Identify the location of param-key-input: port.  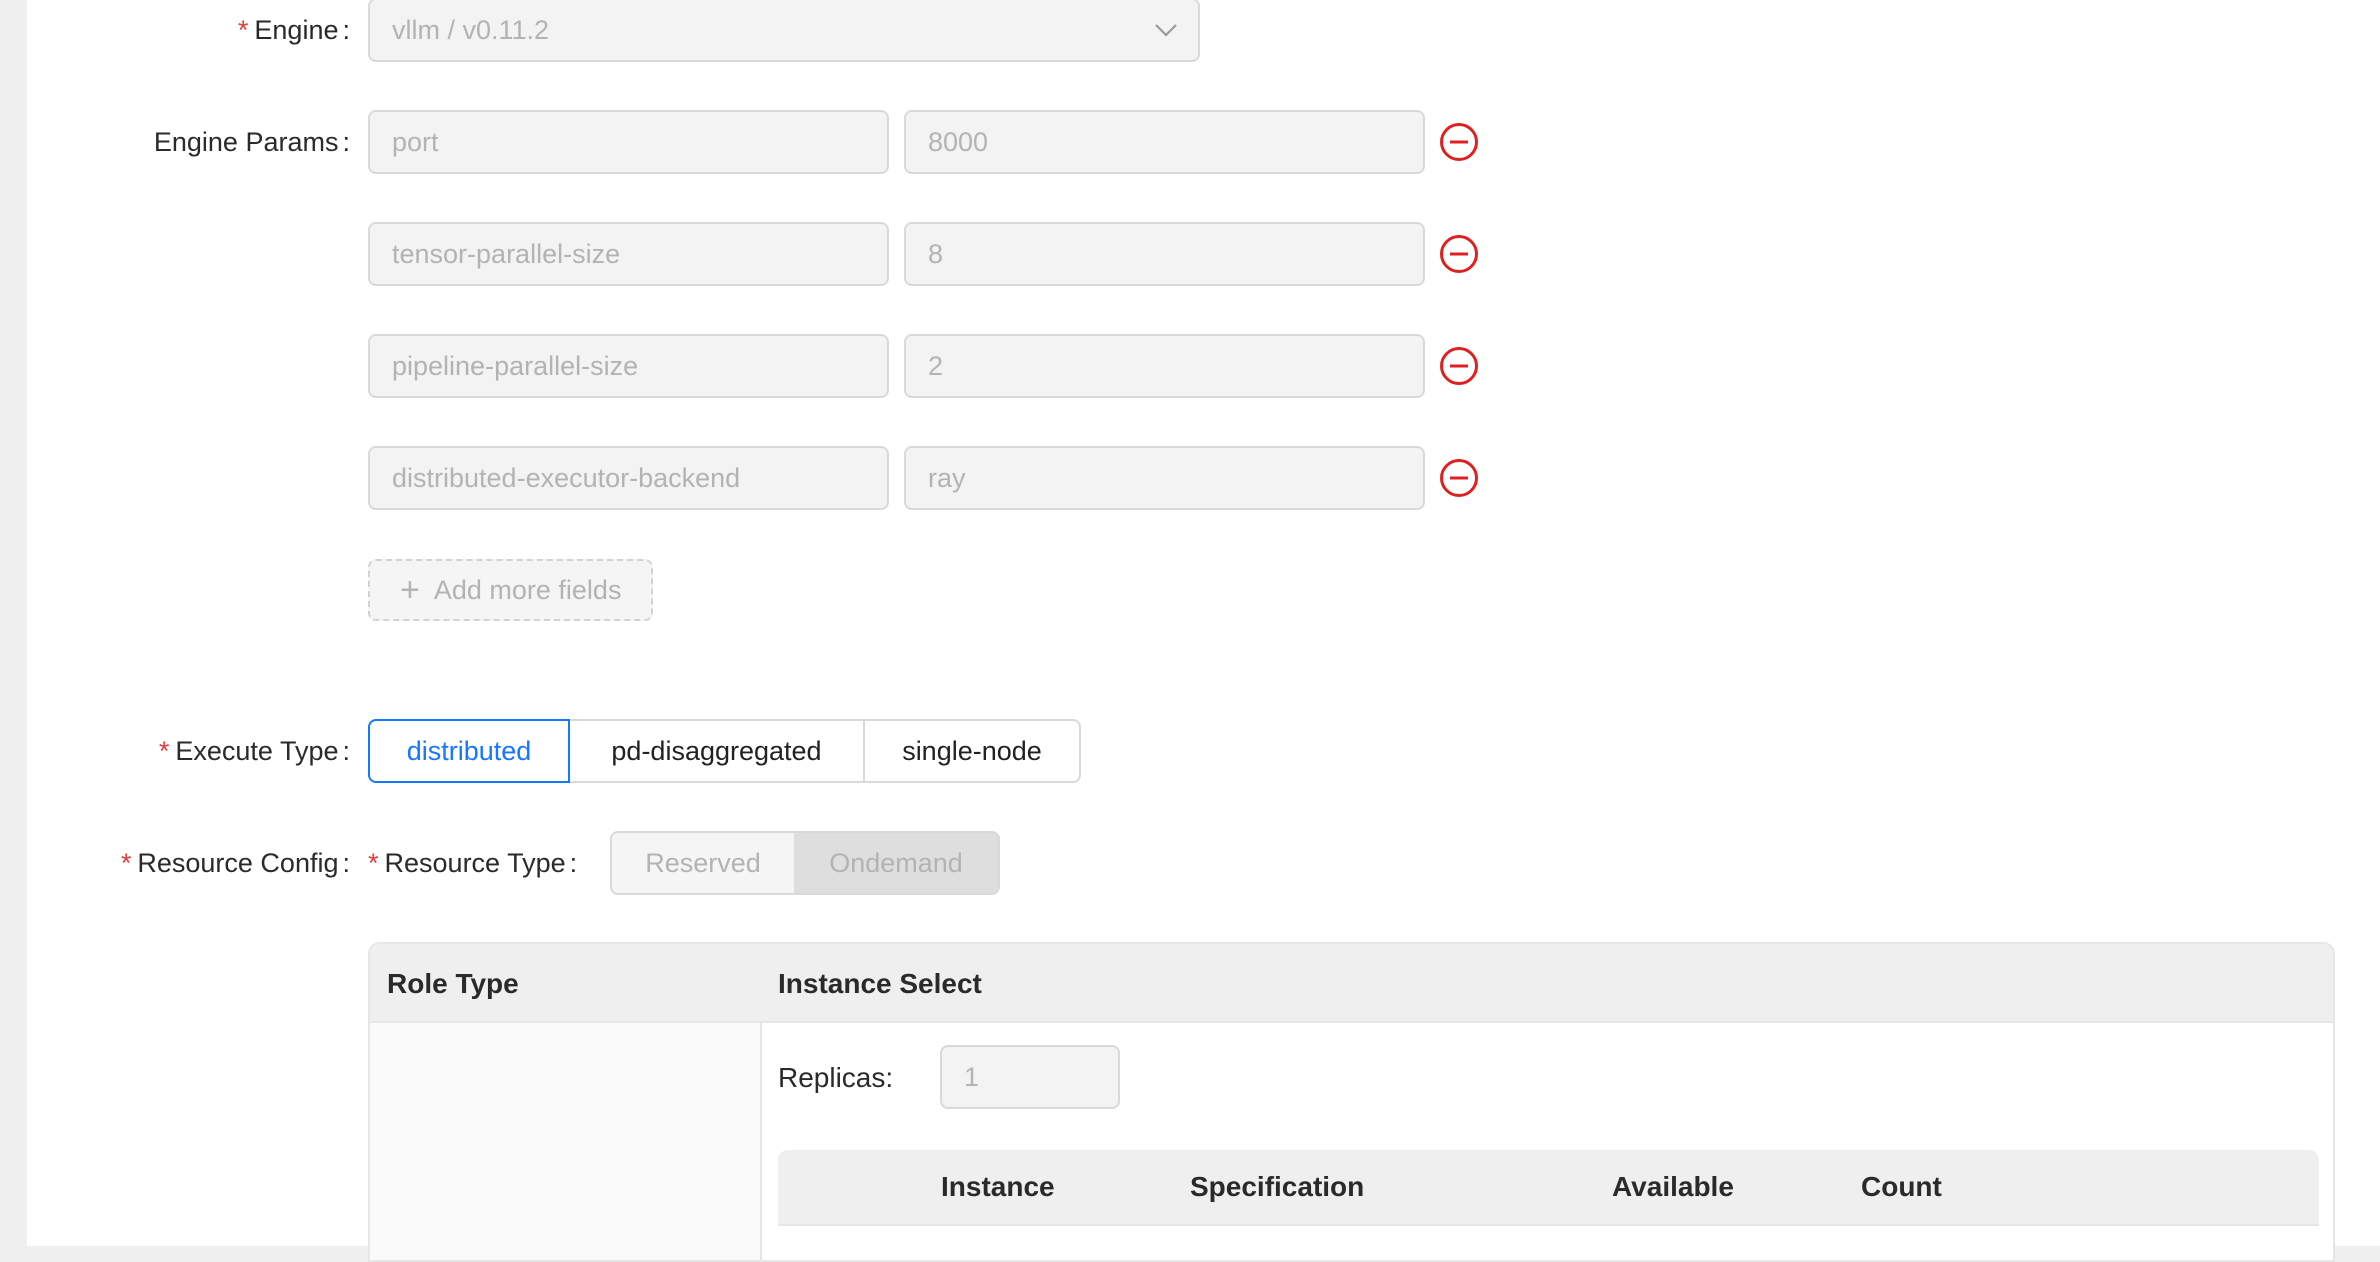
(628, 142).